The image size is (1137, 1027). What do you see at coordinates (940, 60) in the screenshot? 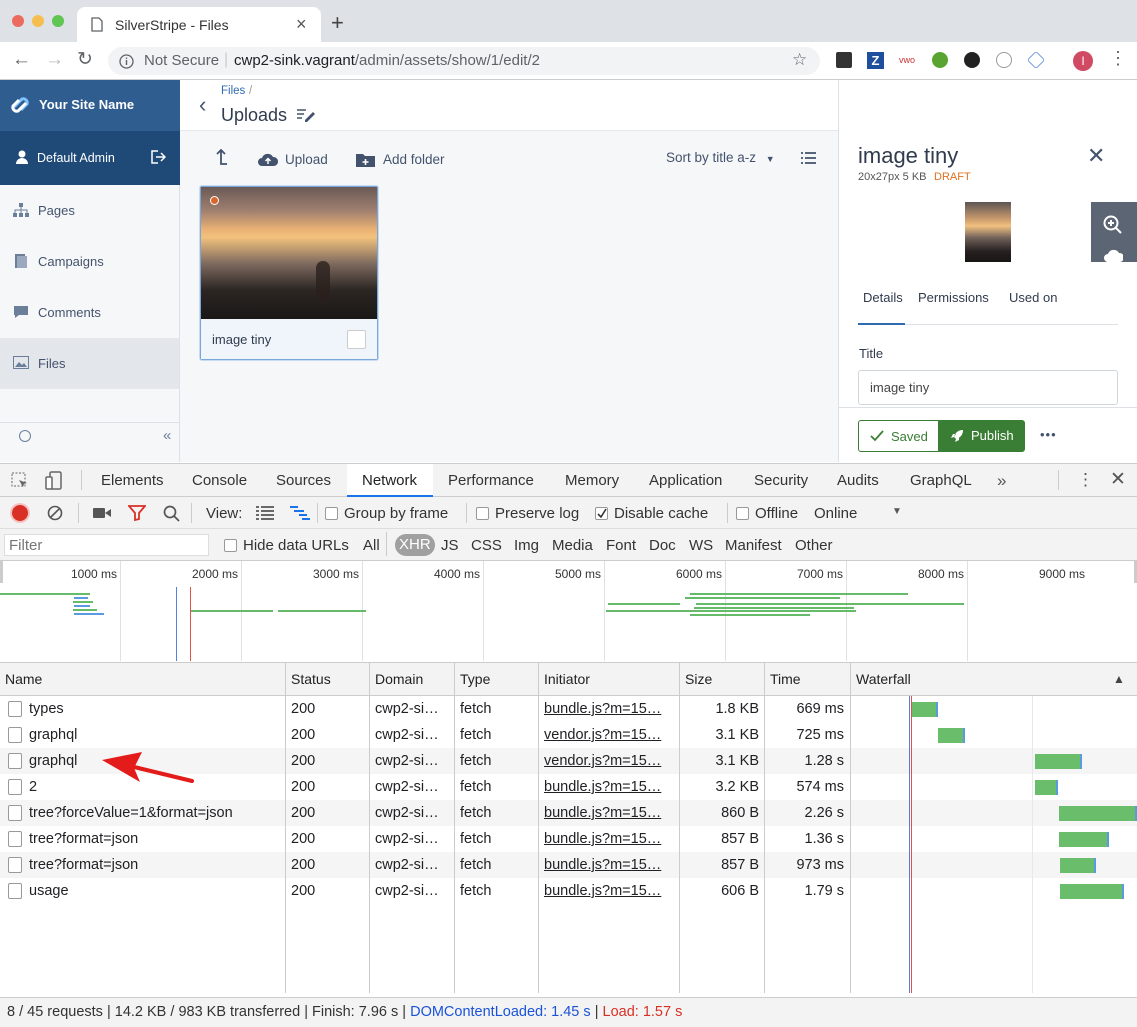
I see `extension-gear-icon` at bounding box center [940, 60].